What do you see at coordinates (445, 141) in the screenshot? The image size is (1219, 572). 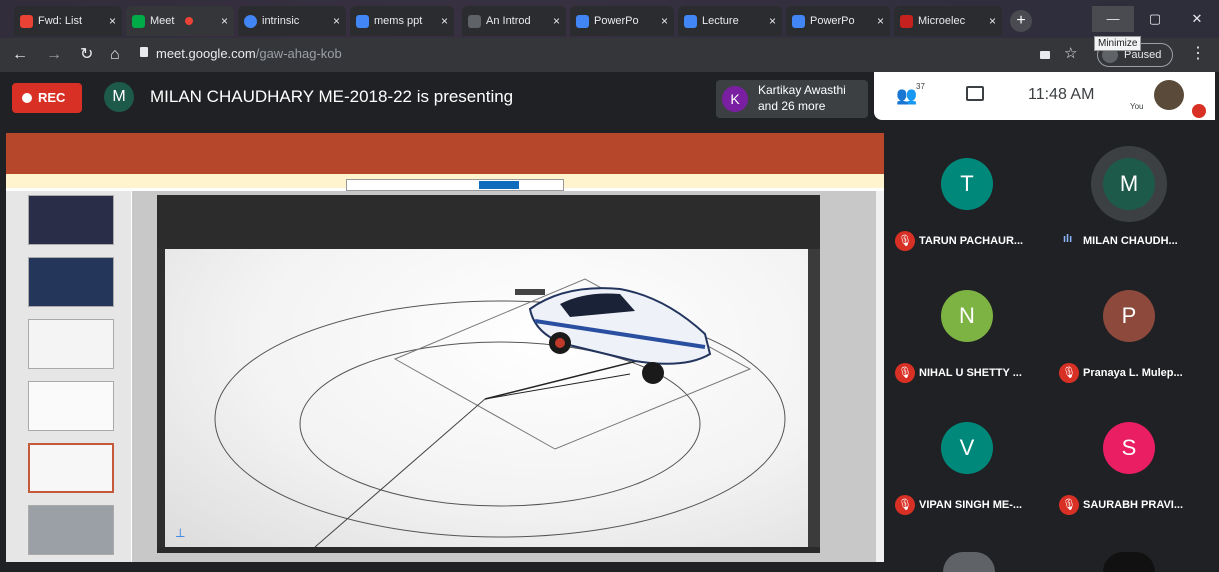 I see `powerpoint-title-bar` at bounding box center [445, 141].